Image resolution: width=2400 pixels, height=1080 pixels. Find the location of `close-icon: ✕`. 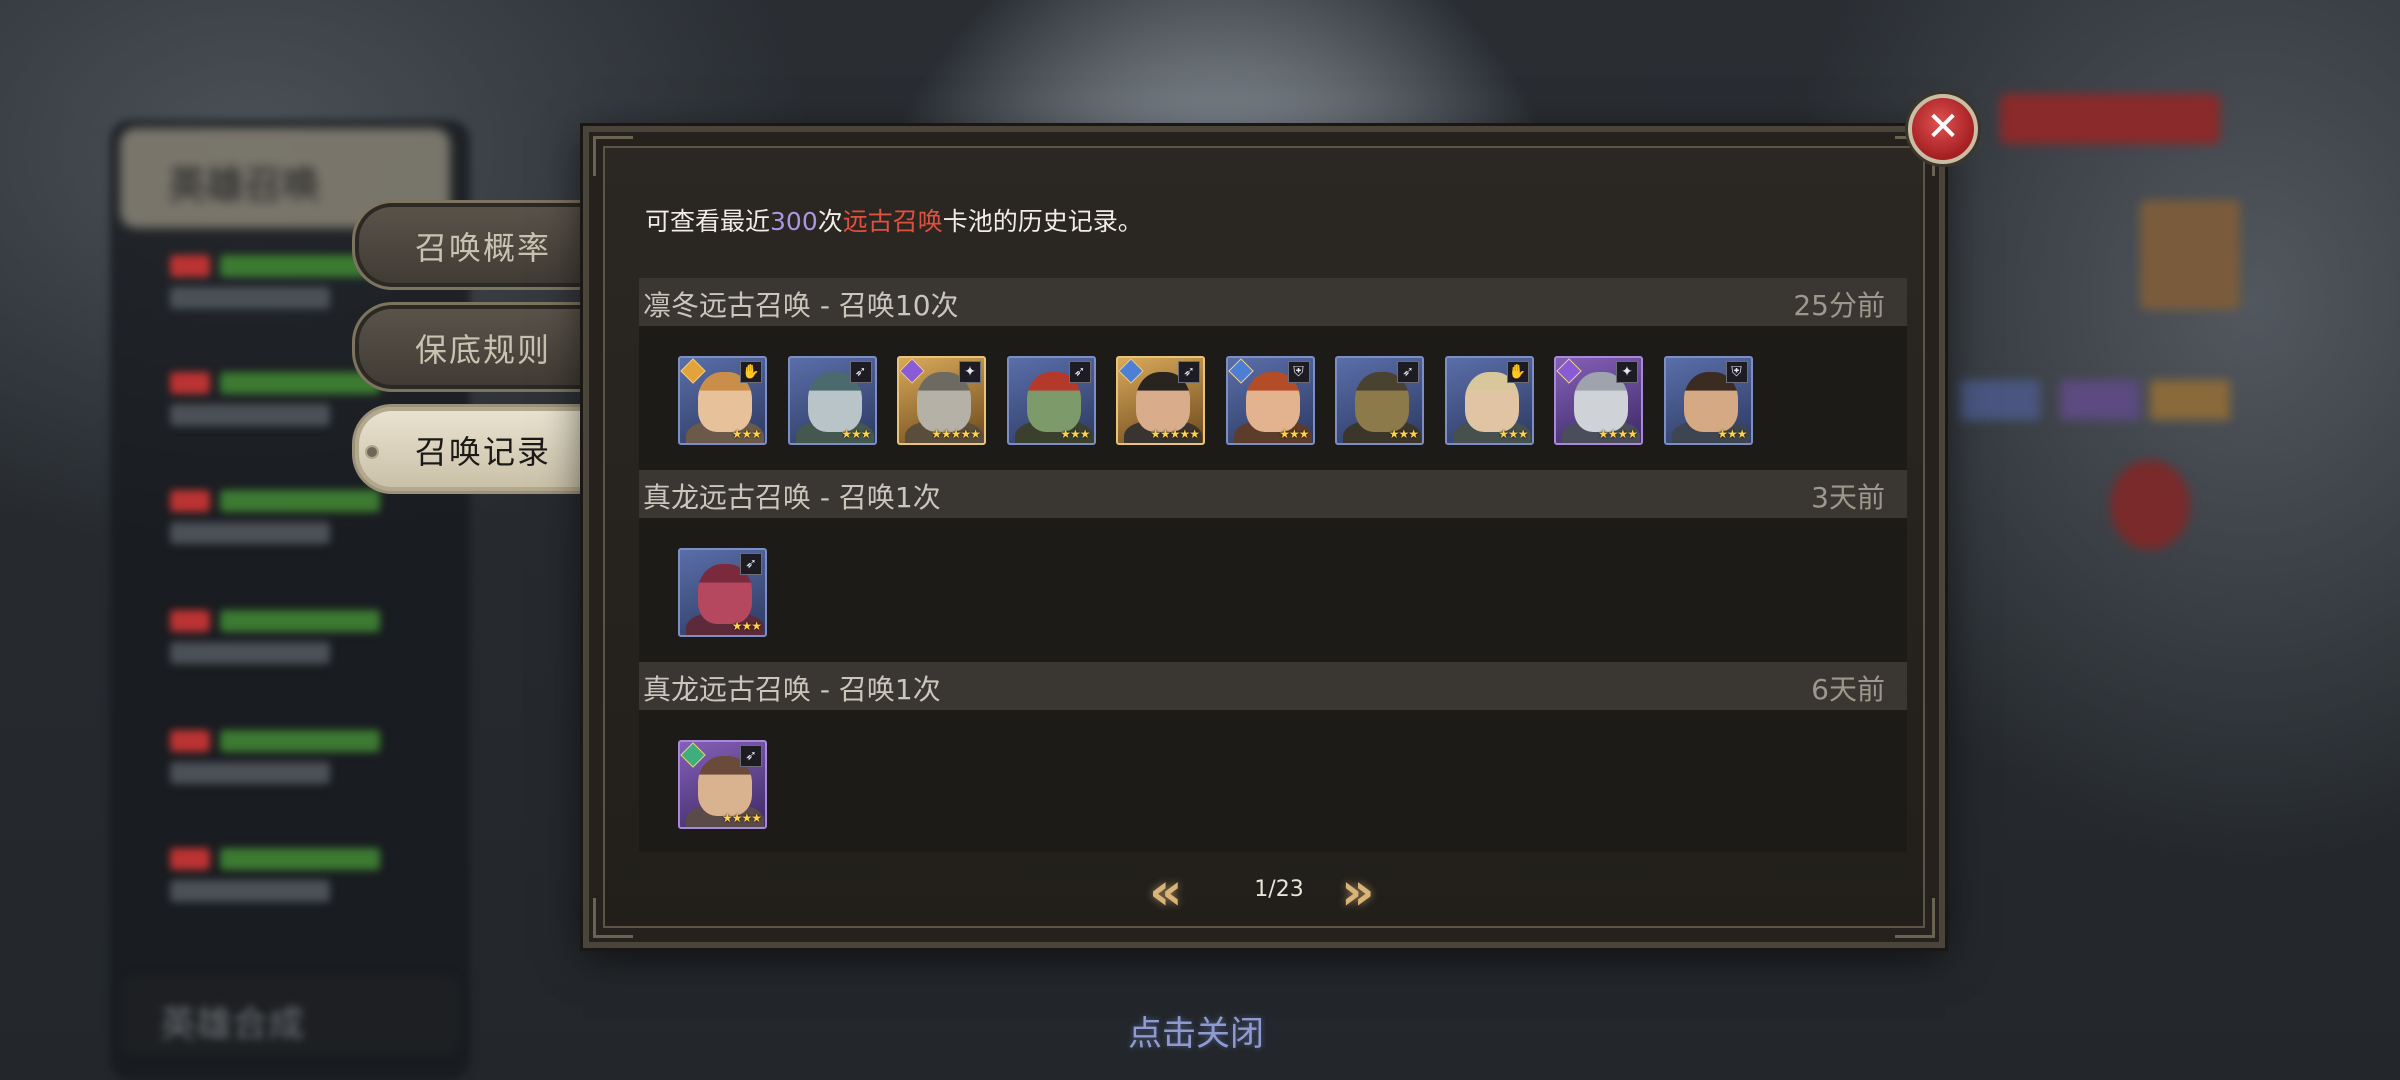

close-icon: ✕ is located at coordinates (1943, 129).